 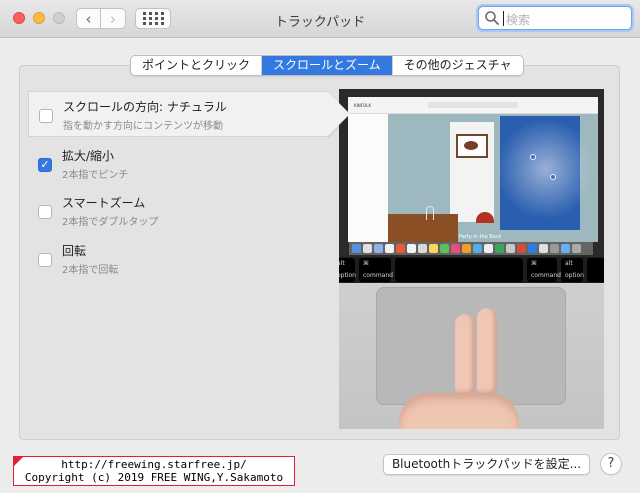 I want to click on preview-photo: Party in the Back, so click(x=473, y=178).